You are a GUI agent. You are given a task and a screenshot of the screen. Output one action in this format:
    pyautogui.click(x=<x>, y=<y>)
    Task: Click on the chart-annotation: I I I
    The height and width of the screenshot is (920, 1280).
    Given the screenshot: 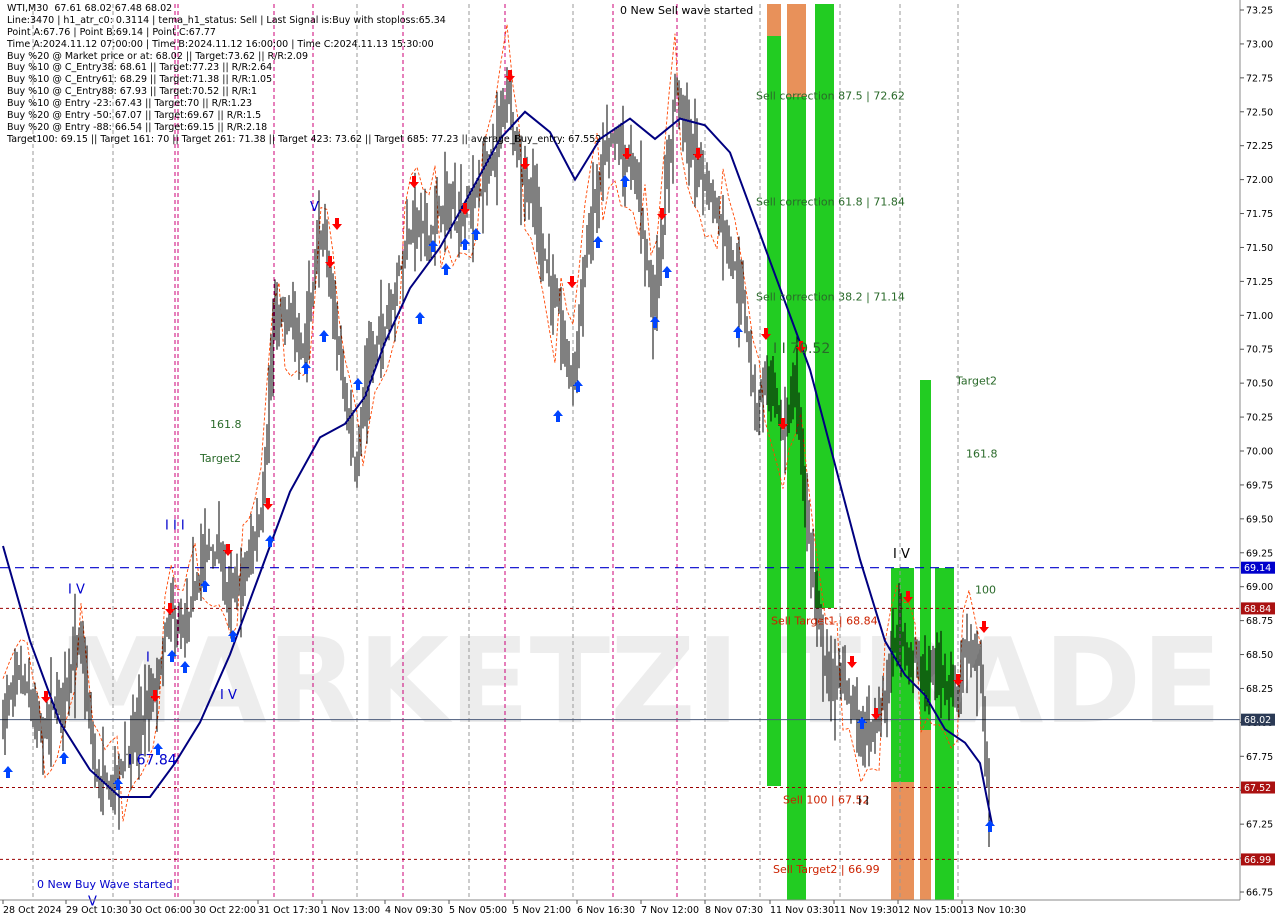 What is the action you would take?
    pyautogui.click(x=175, y=526)
    